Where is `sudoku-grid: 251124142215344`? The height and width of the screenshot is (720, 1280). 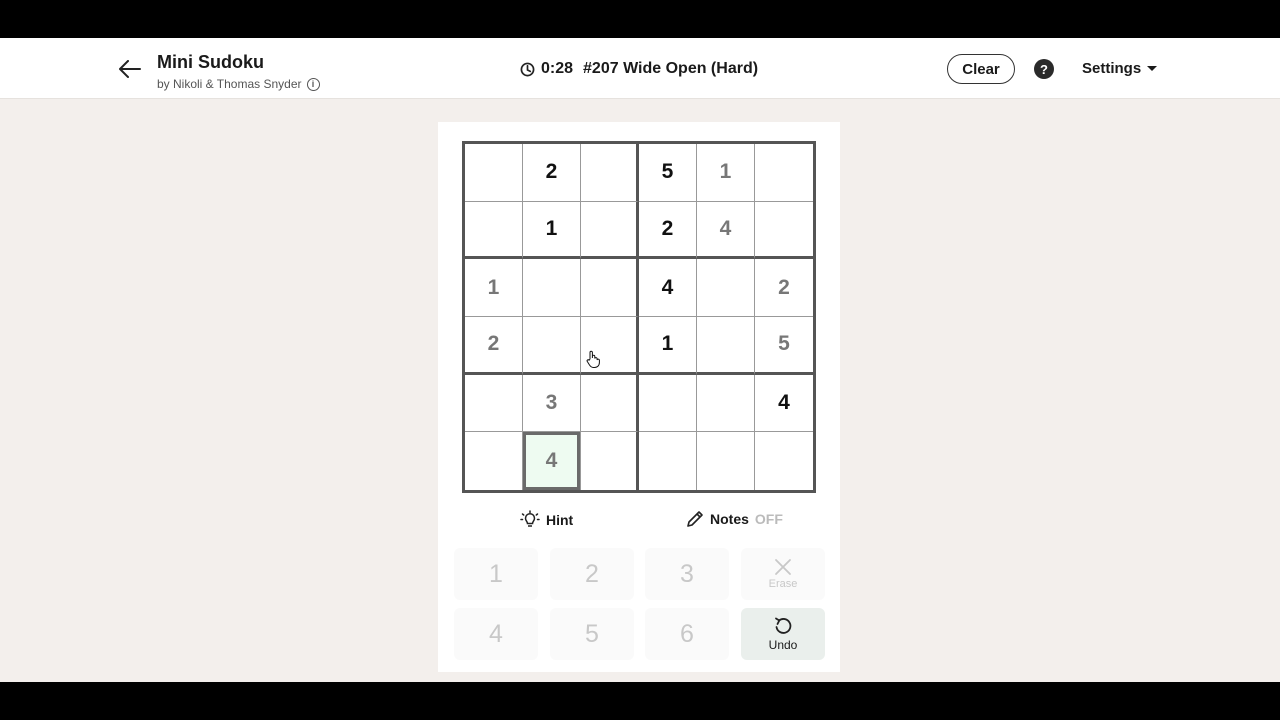
sudoku-grid: 251124142215344 is located at coordinates (639, 317).